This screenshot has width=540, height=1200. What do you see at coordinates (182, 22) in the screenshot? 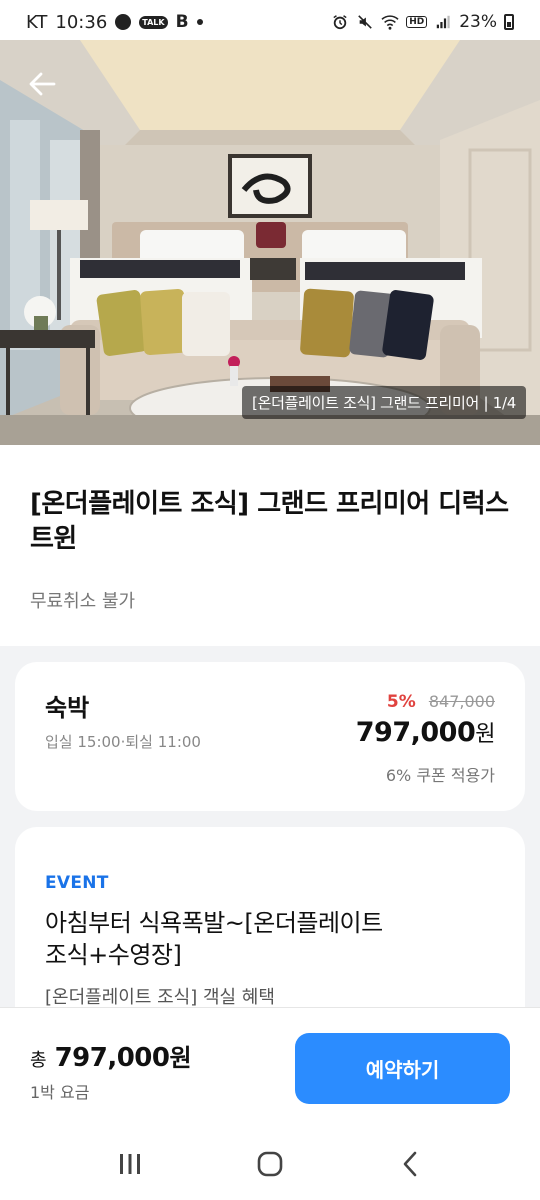
I see `b-notification-icon: B` at bounding box center [182, 22].